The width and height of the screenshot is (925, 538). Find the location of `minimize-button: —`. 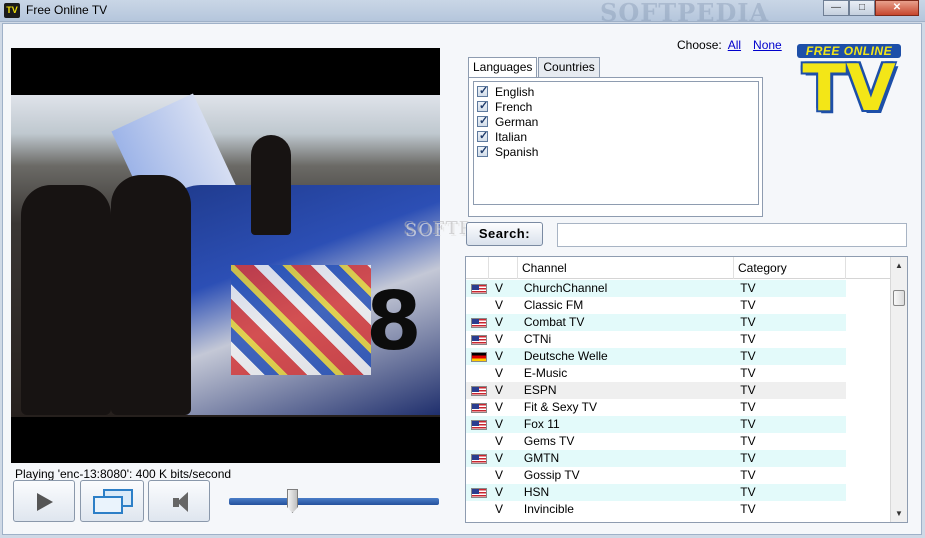

minimize-button: — is located at coordinates (836, 8).